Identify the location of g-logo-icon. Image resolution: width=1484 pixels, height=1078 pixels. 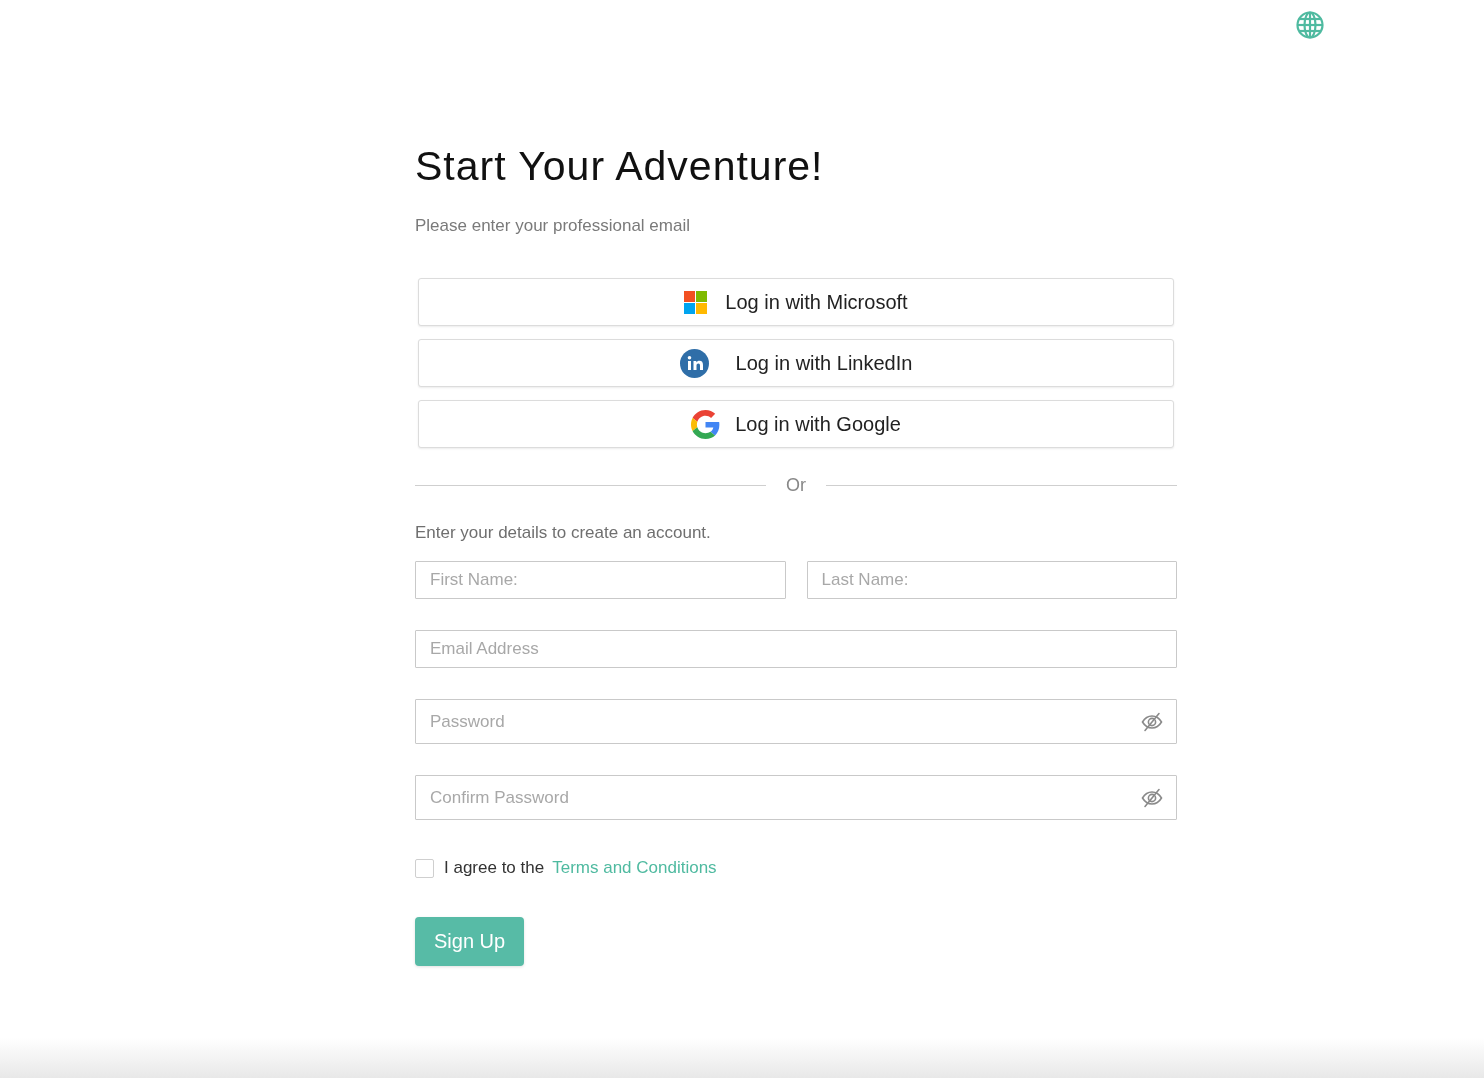
(706, 424).